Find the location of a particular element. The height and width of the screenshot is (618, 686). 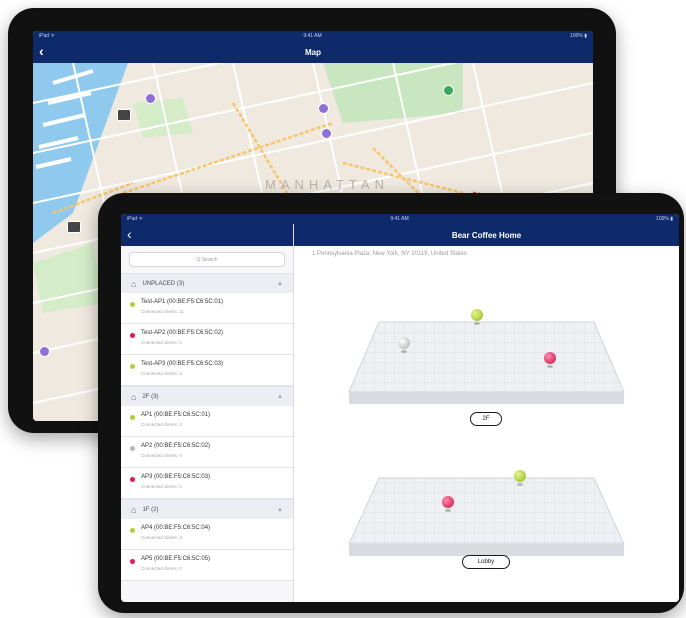

ap-name: Test-AP3 (00:BE:F5:C6:5C:03) is located at coordinates (182, 364).